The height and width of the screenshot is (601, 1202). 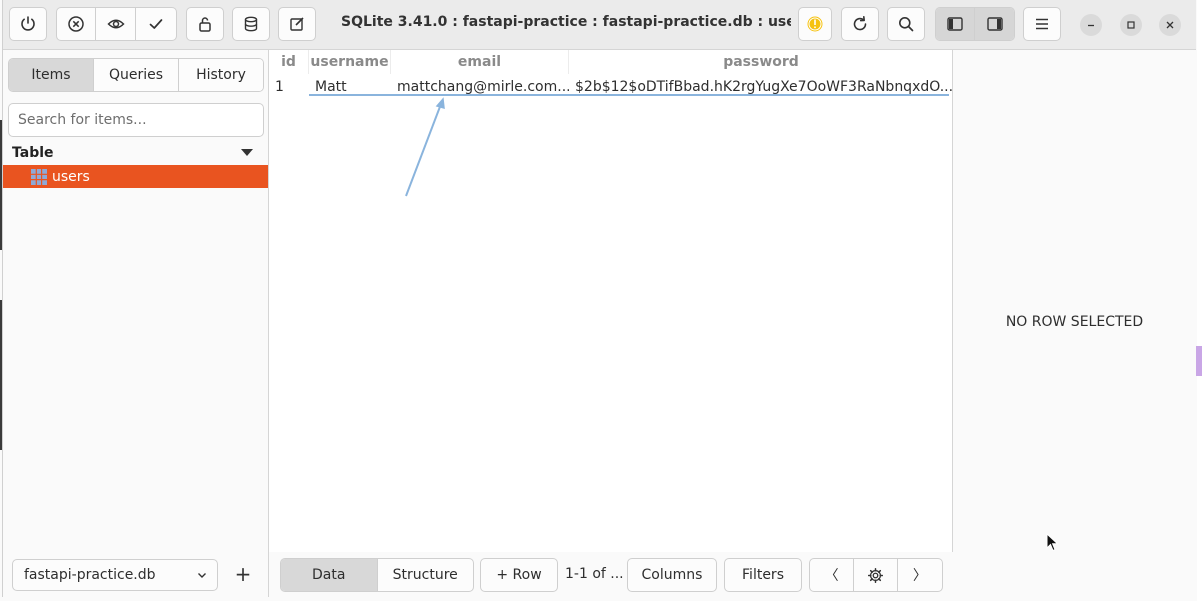 I want to click on maximize-button, so click(x=1131, y=25).